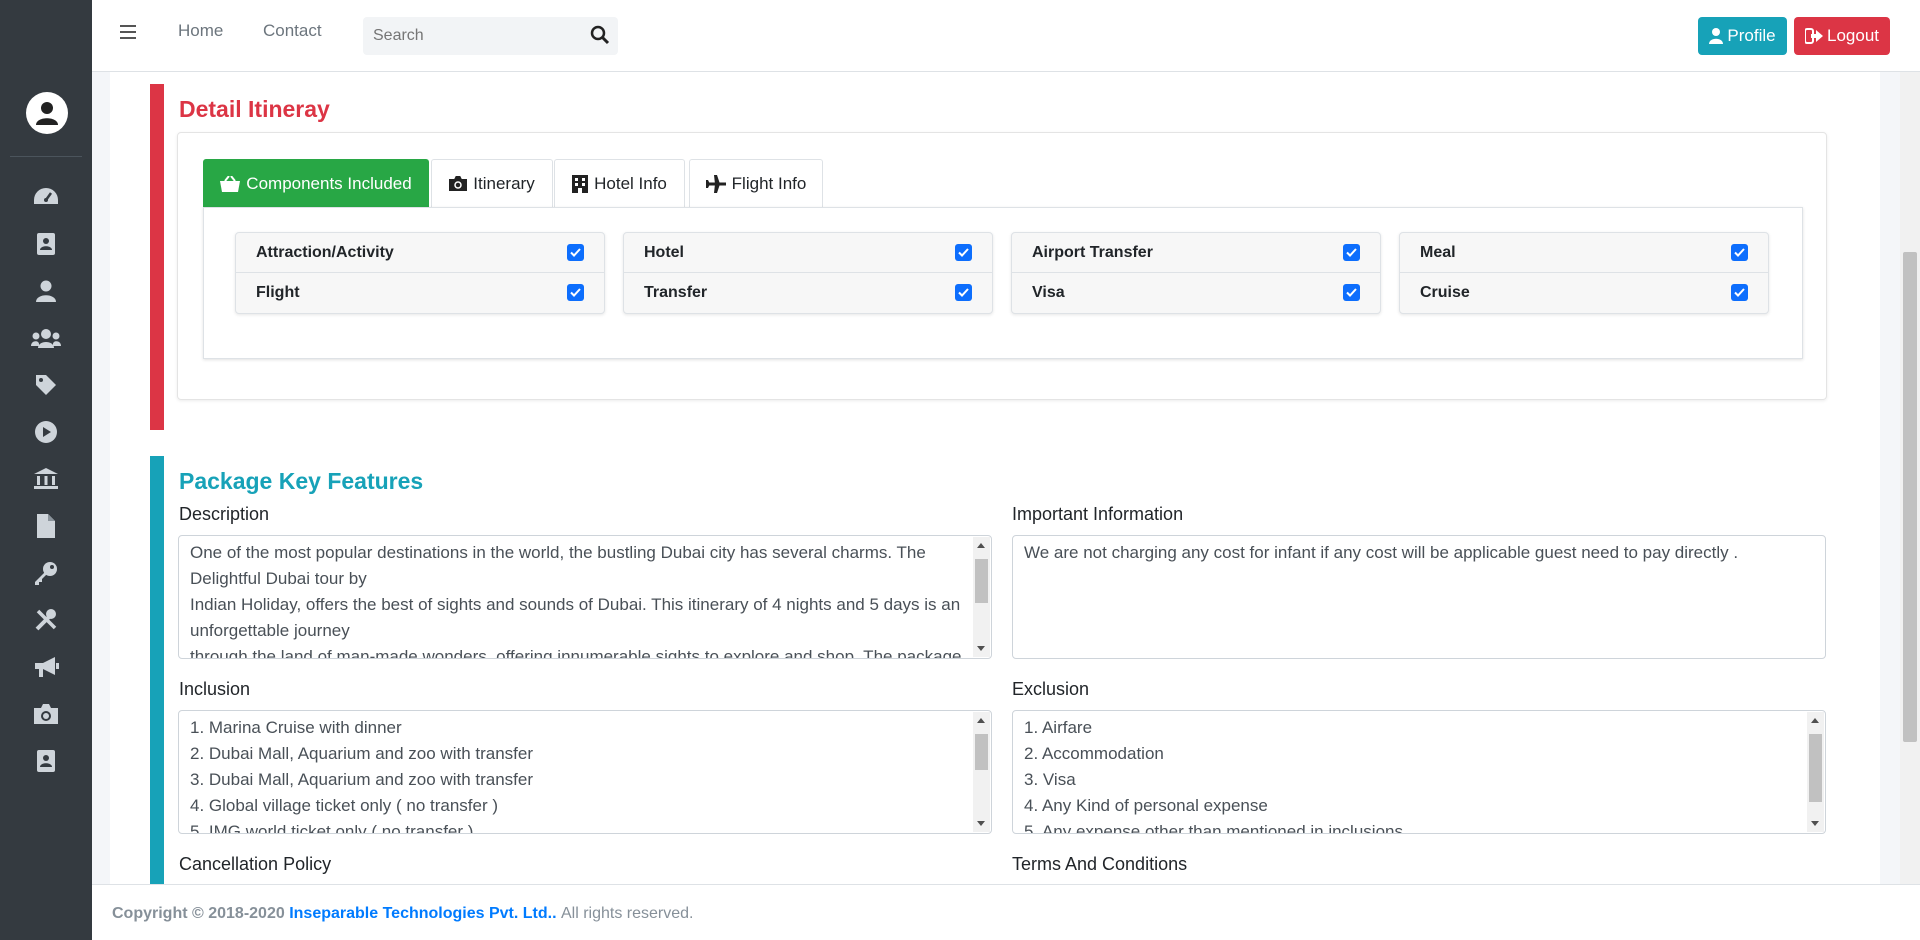 The height and width of the screenshot is (940, 1920). What do you see at coordinates (46, 667) in the screenshot?
I see `bullhorn-icon` at bounding box center [46, 667].